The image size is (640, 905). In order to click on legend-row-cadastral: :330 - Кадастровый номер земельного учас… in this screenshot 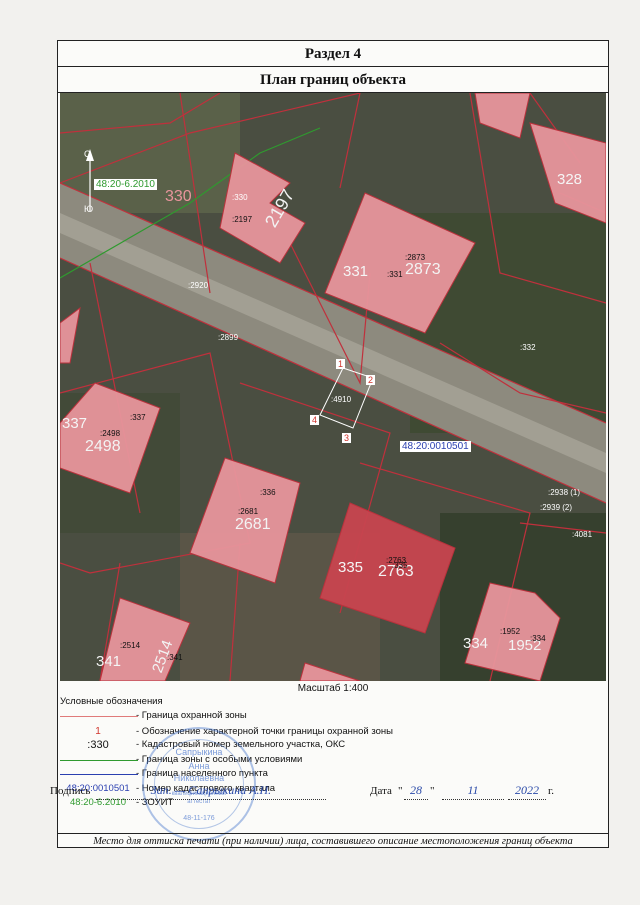, I will do `click(333, 745)`.